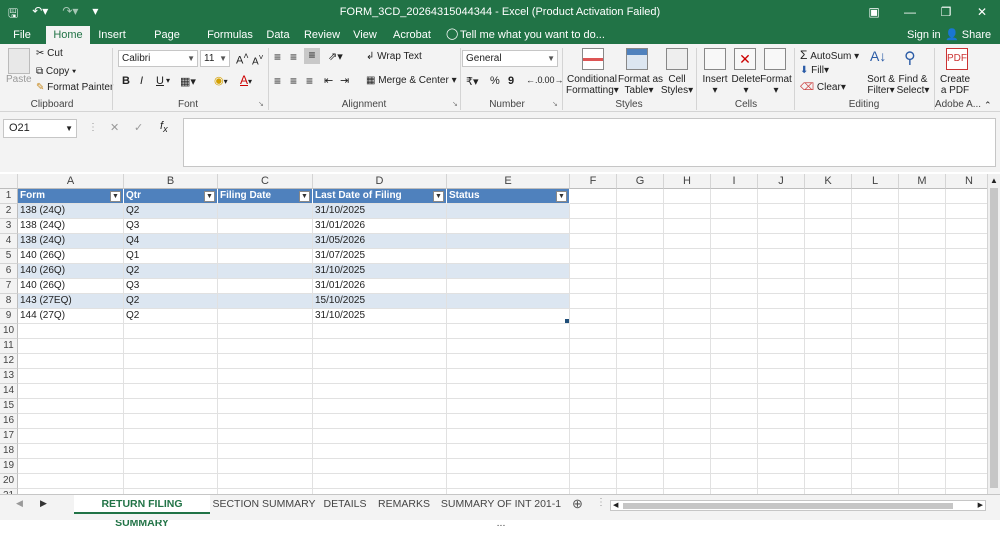 This screenshot has height=533, width=1000. Describe the element at coordinates (593, 271) in the screenshot. I see `cell-f6` at that location.